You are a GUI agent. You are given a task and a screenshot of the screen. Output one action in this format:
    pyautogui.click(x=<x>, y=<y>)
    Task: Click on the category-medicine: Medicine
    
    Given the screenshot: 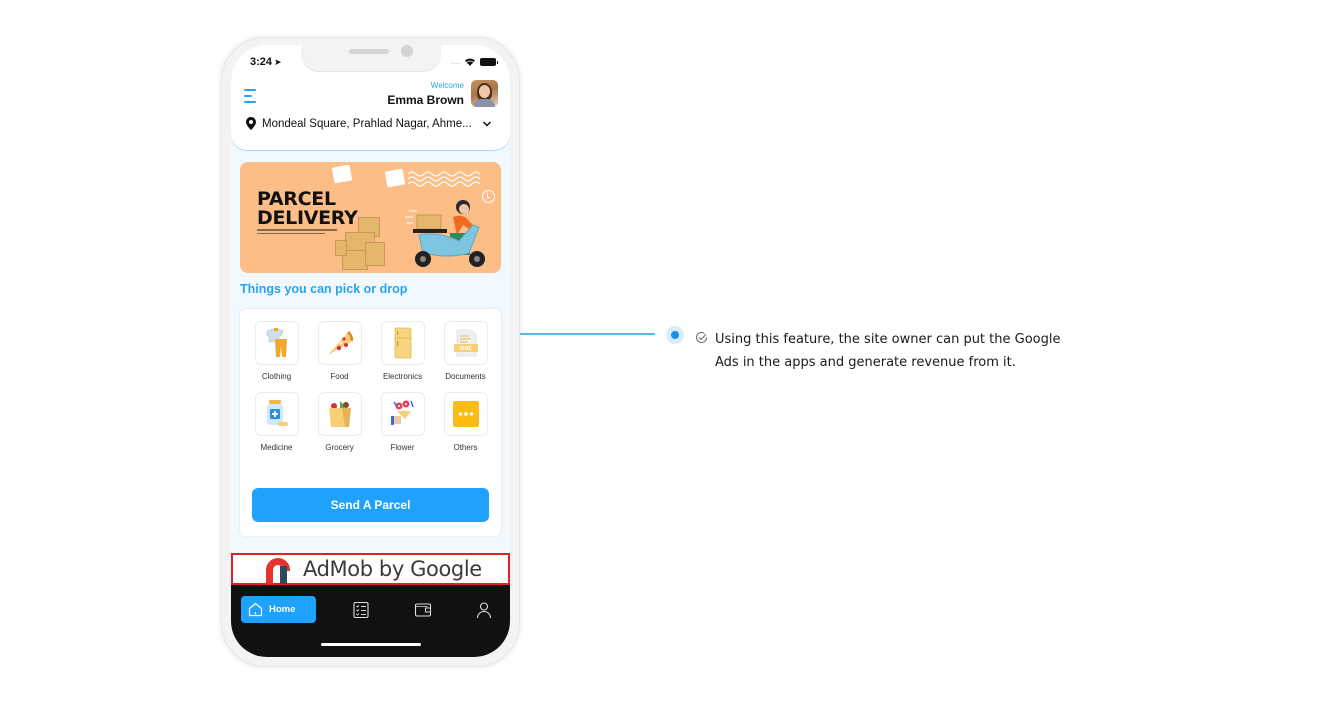 What is the action you would take?
    pyautogui.click(x=276, y=422)
    